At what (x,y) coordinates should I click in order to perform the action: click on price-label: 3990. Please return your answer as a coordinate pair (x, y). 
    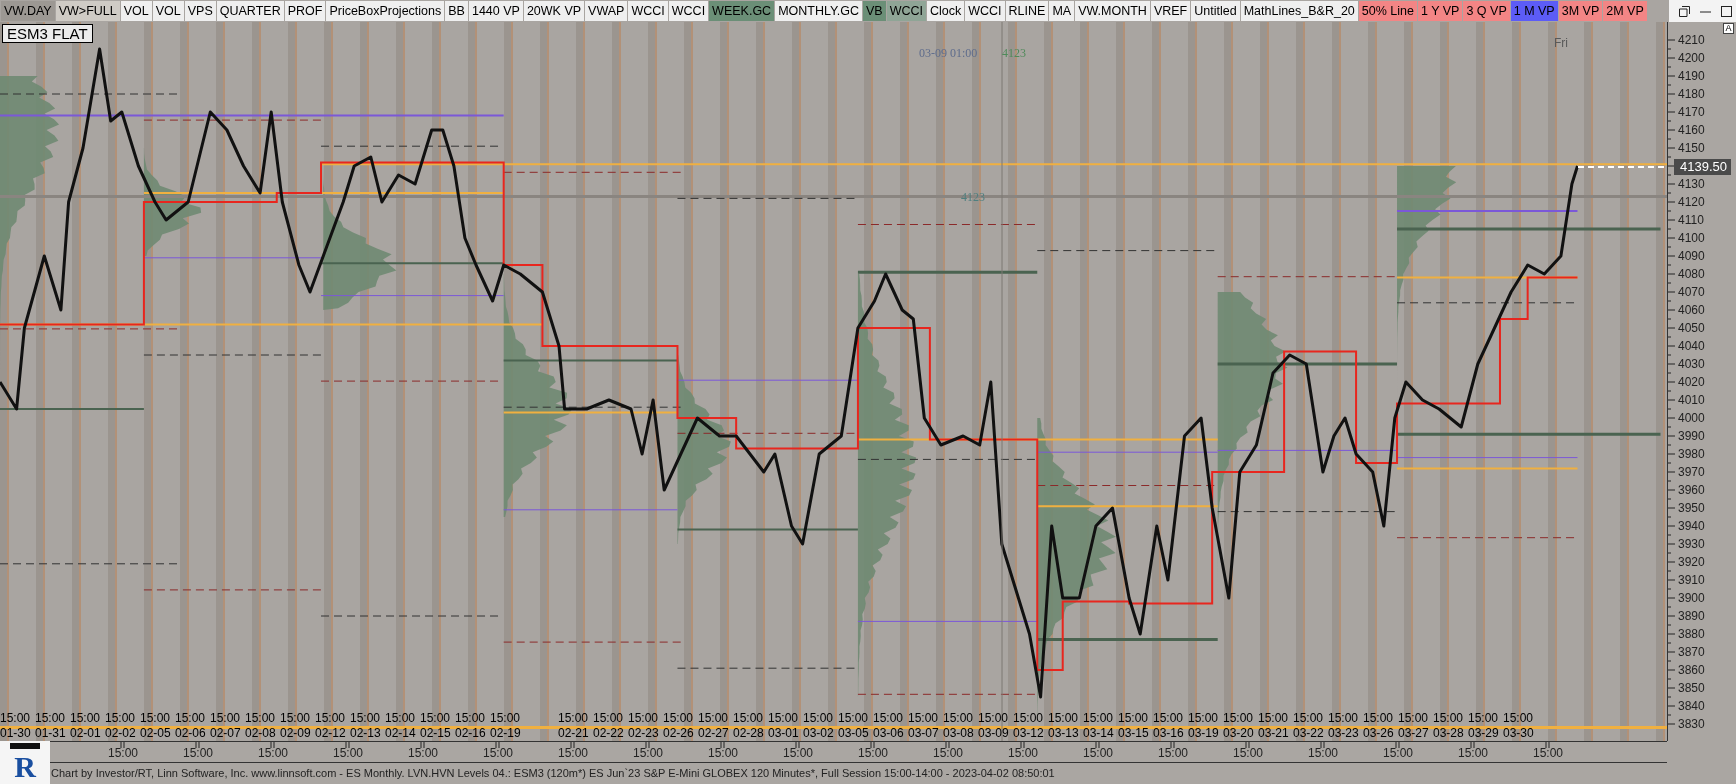
    Looking at the image, I should click on (1691, 436).